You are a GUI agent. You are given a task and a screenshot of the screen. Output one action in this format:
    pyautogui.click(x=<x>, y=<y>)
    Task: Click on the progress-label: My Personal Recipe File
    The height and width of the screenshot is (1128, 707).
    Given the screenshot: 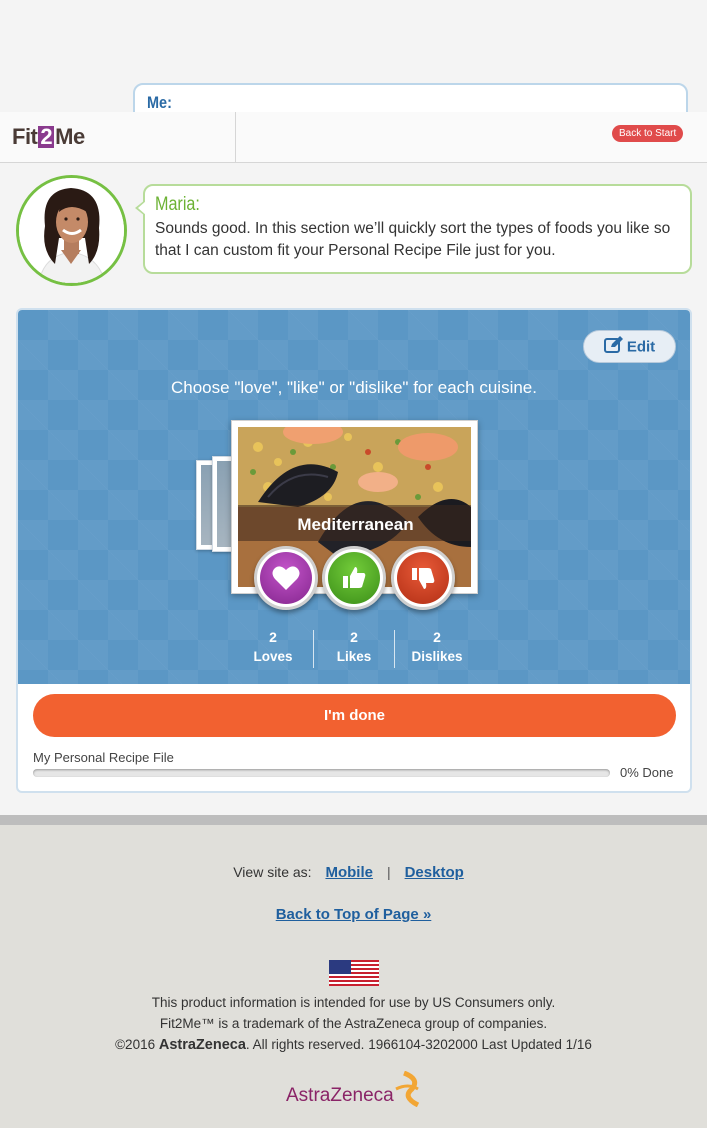 What is the action you would take?
    pyautogui.click(x=103, y=757)
    